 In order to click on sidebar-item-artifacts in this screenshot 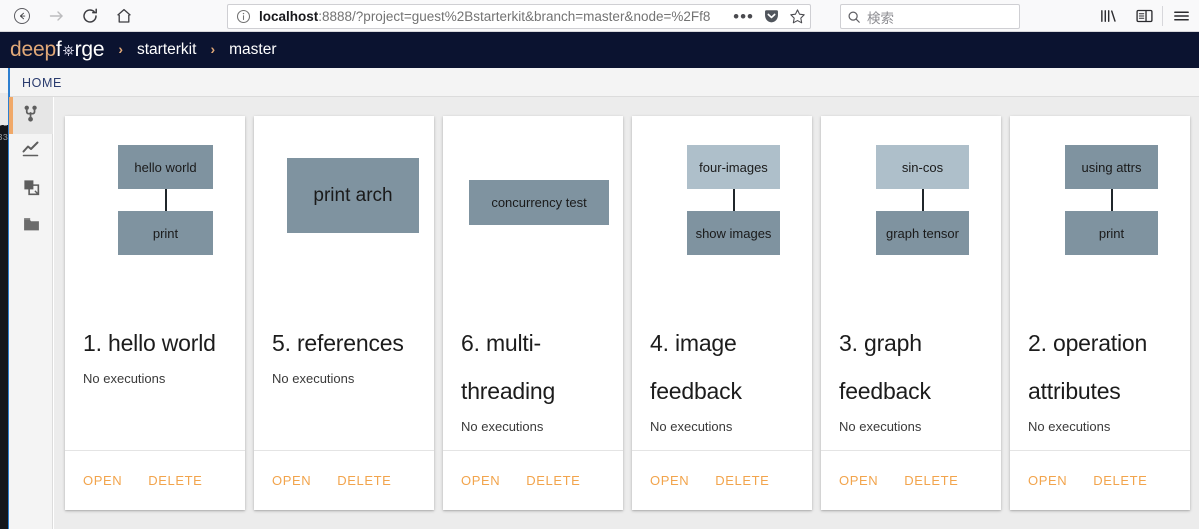, I will do `click(31, 189)`.